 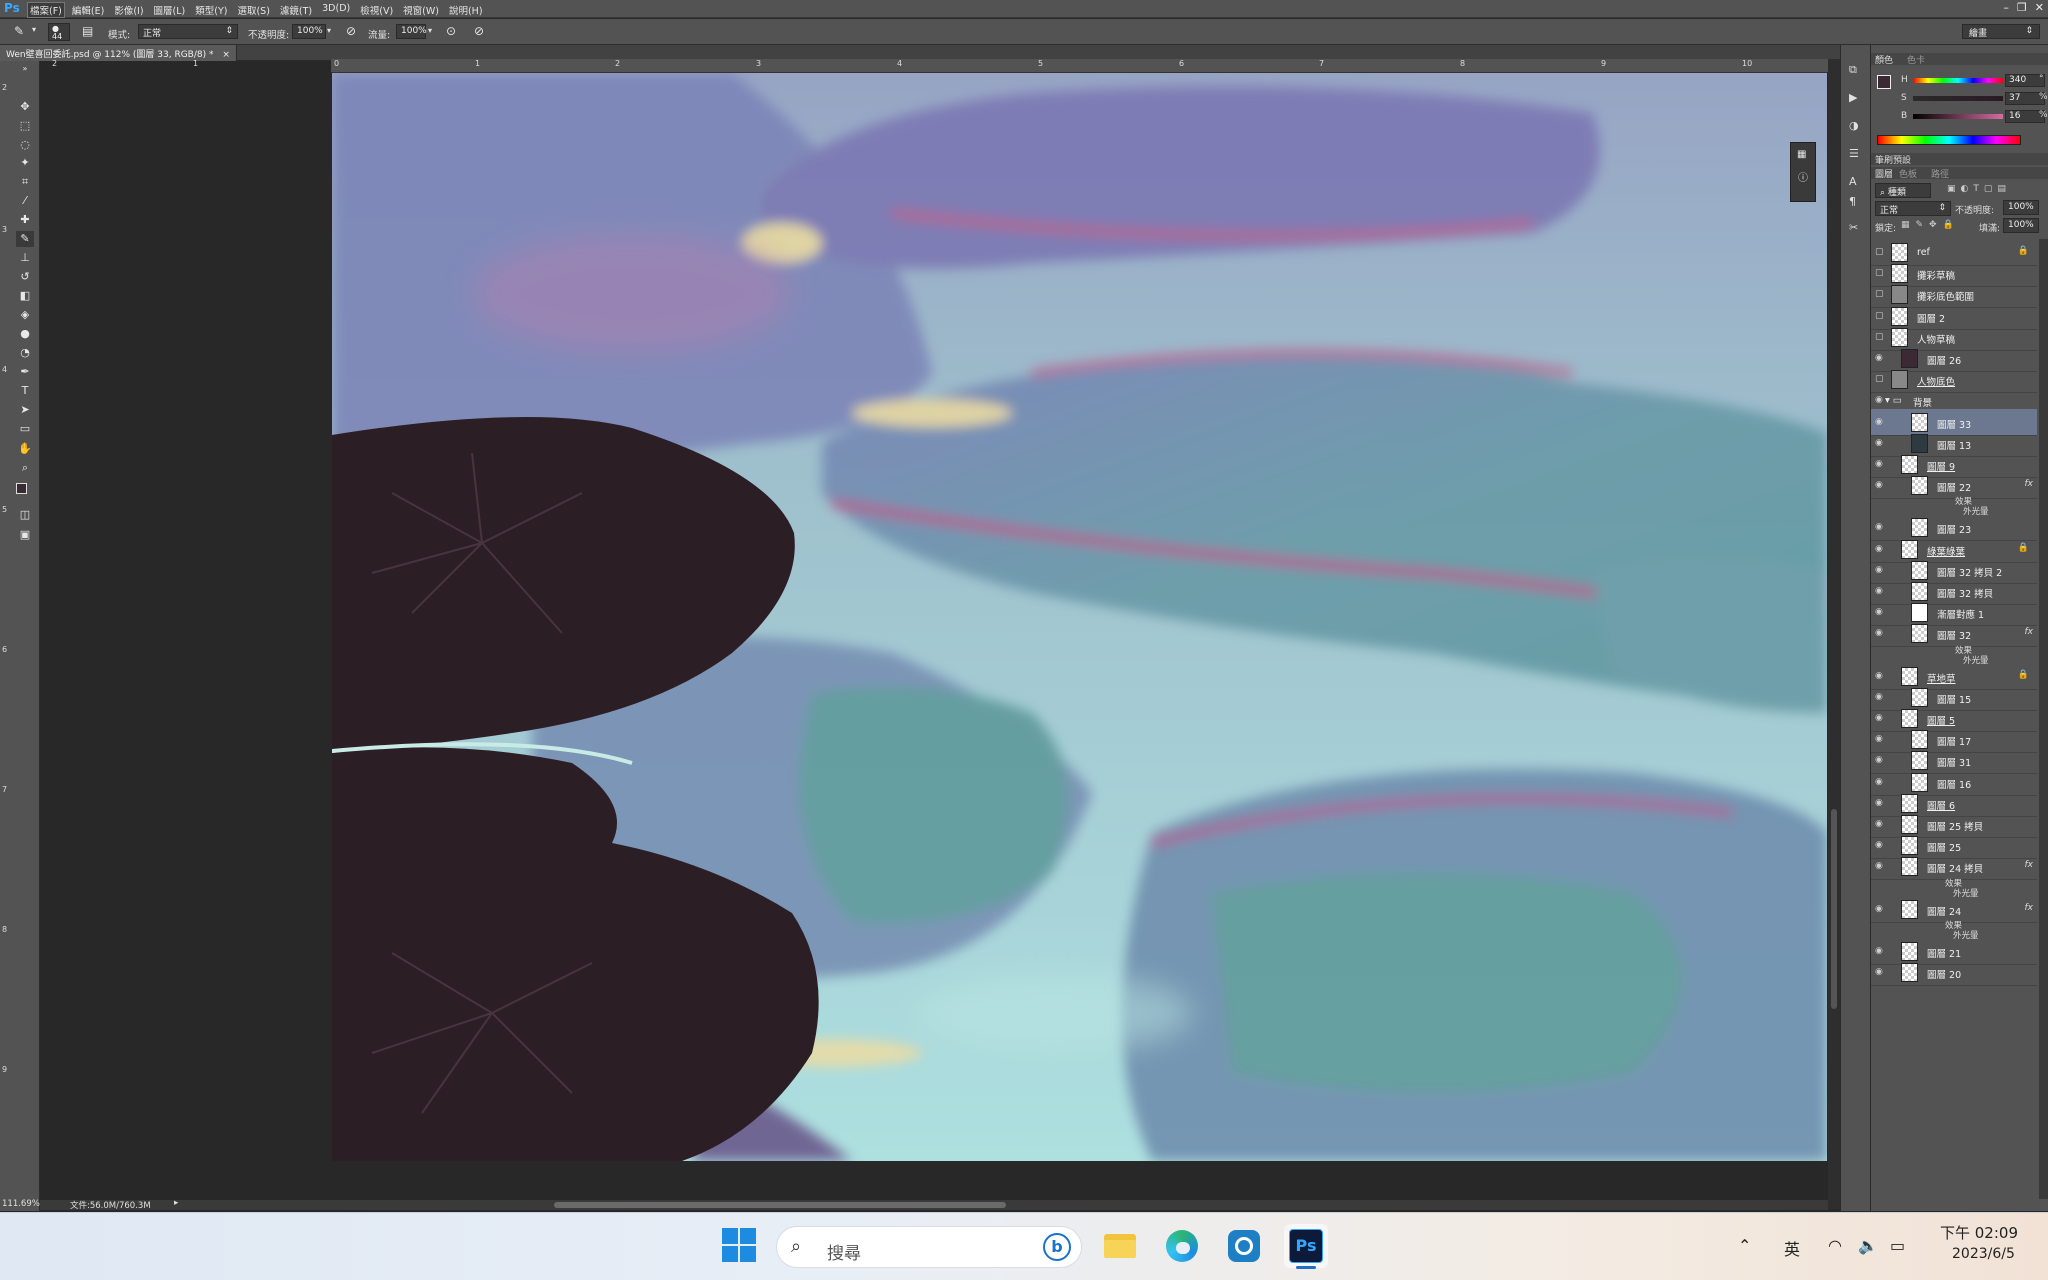 What do you see at coordinates (25, 410) in the screenshot?
I see `path-select-icon: ➤` at bounding box center [25, 410].